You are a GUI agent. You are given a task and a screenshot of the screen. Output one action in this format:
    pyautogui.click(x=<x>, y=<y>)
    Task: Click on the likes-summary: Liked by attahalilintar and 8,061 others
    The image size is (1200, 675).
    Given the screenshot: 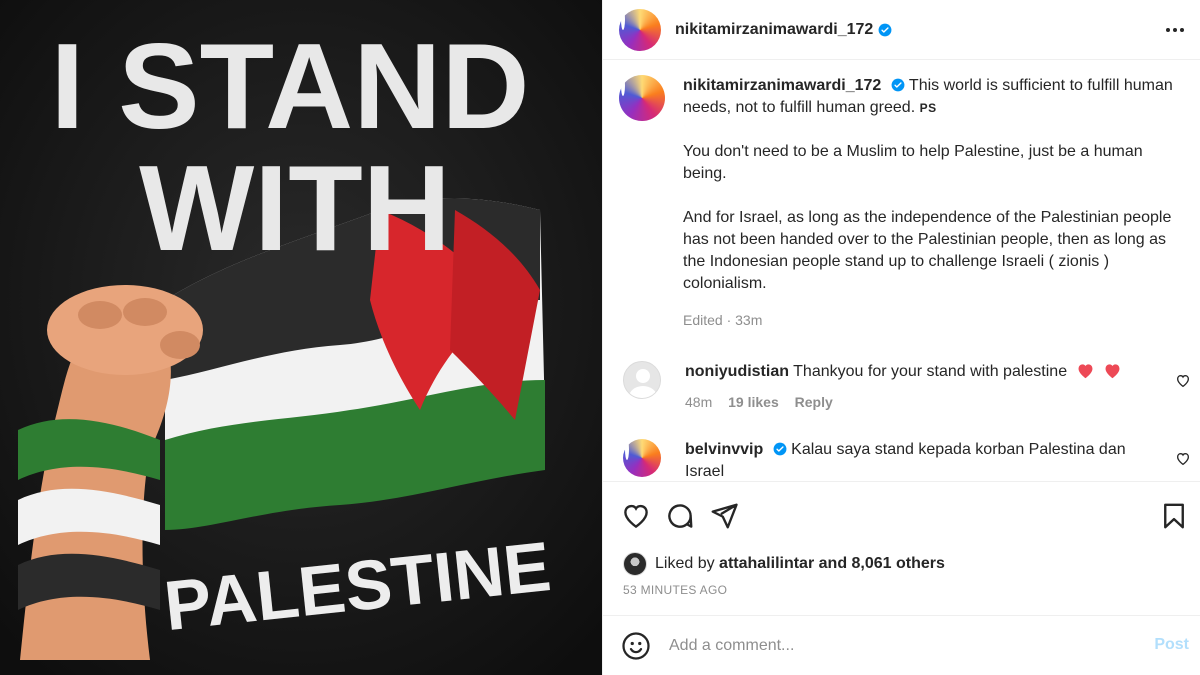 What is the action you would take?
    pyautogui.click(x=784, y=564)
    